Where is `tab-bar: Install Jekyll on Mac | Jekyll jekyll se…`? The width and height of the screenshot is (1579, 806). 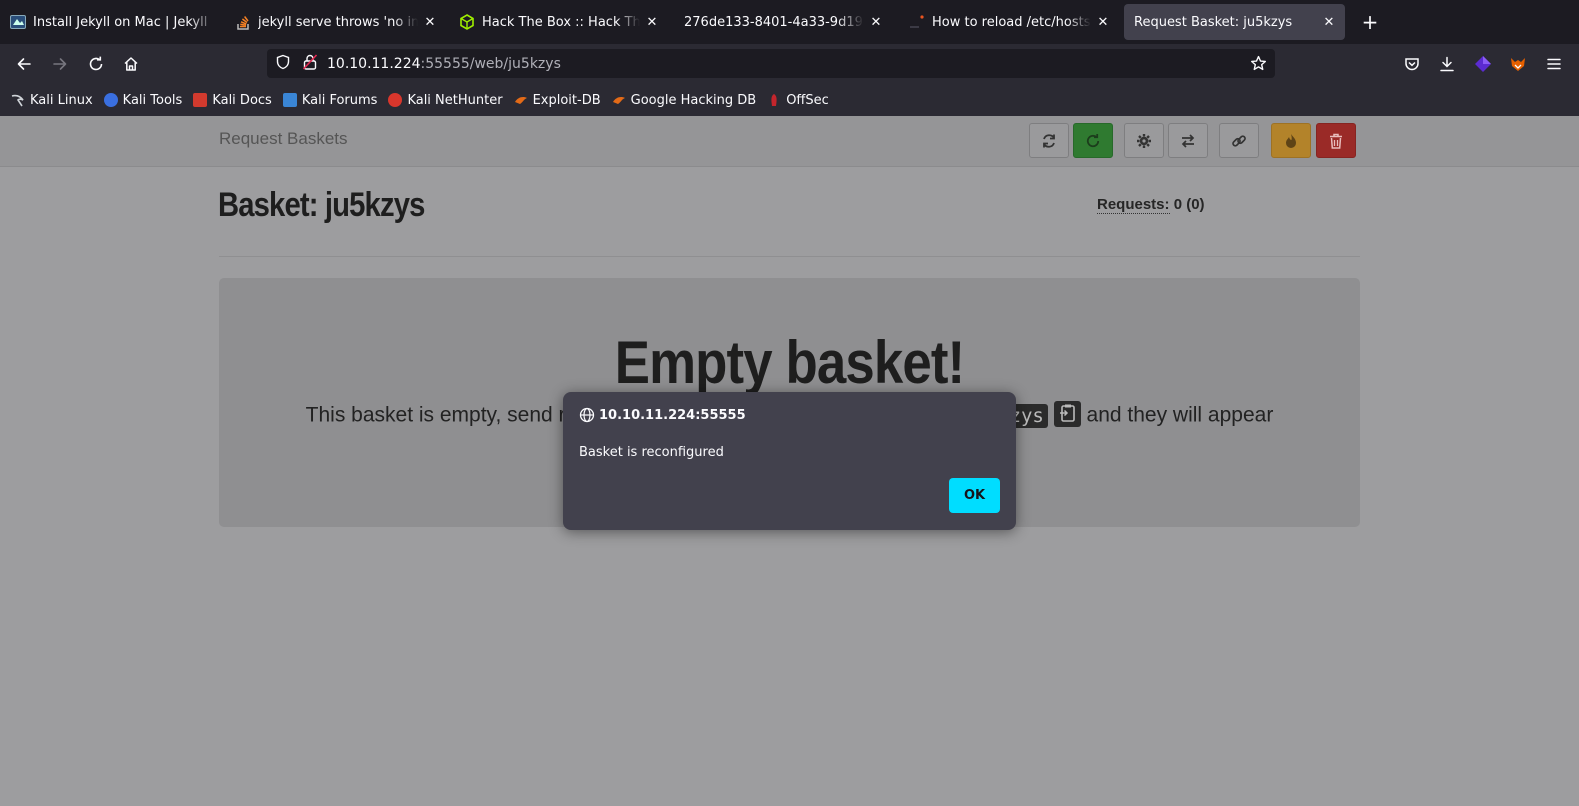
tab-bar: Install Jekyll on Mac | Jekyll jekyll se… is located at coordinates (789, 22).